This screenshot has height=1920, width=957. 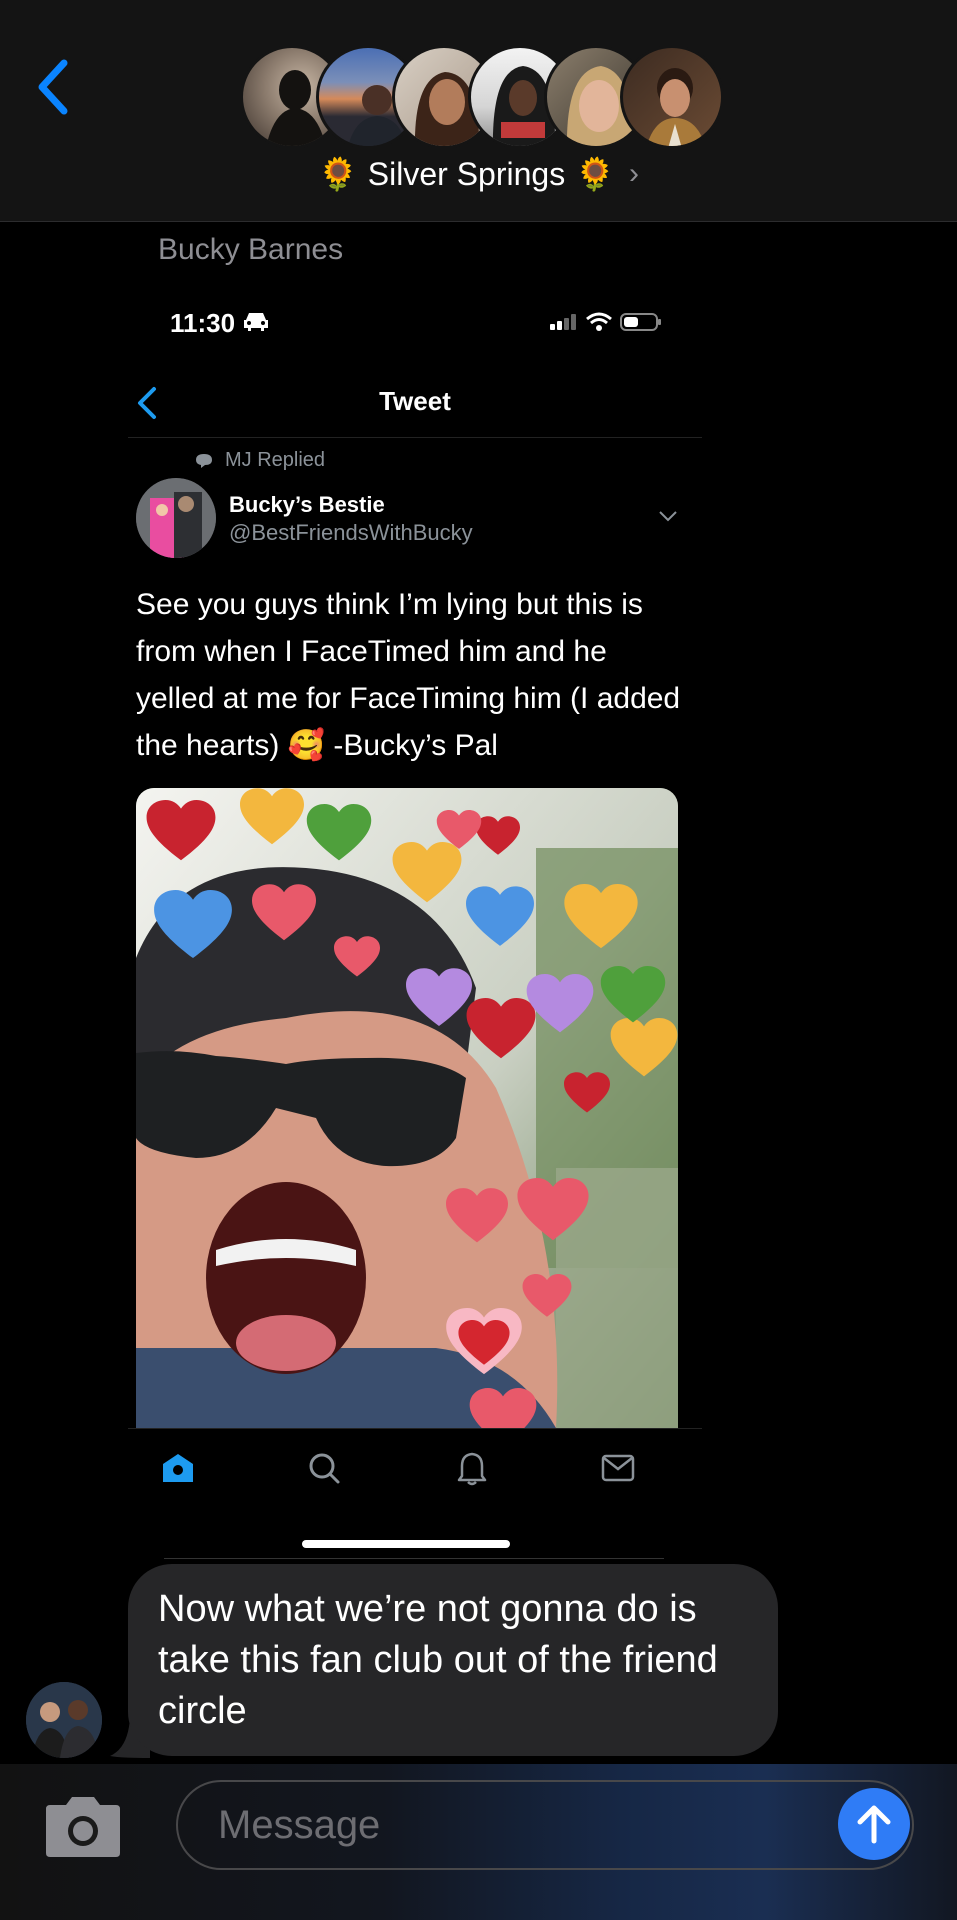 I want to click on tweet-nav-bar: Tweet, so click(x=415, y=400).